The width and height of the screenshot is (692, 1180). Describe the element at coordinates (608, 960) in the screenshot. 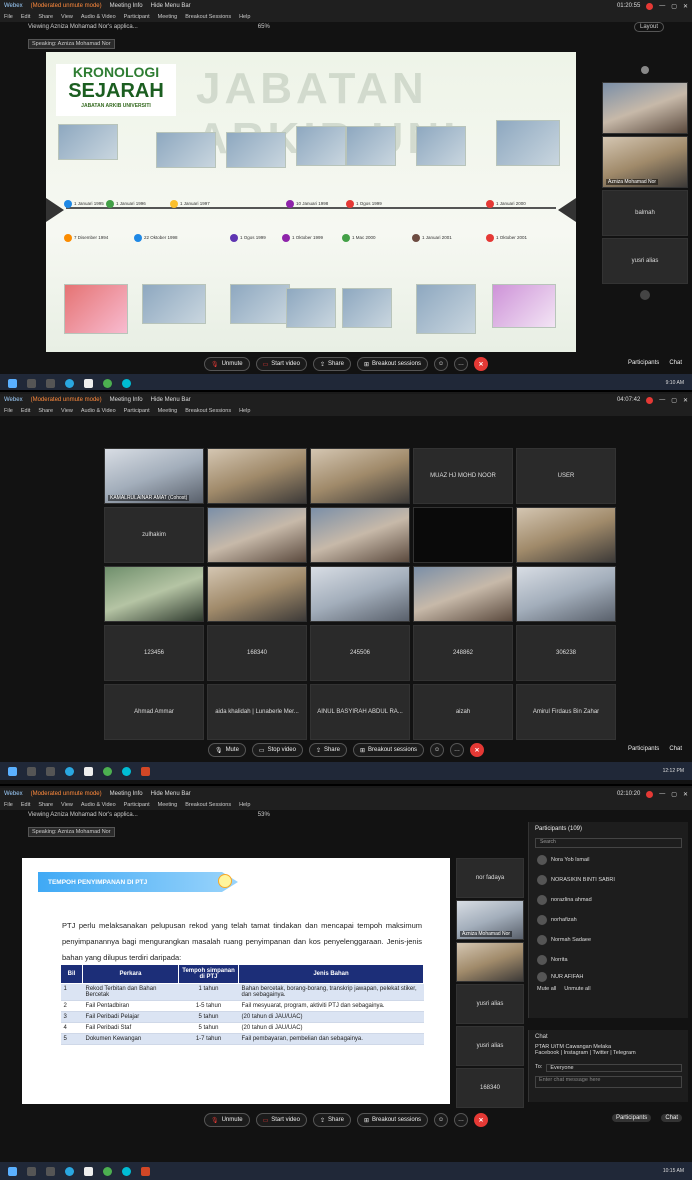

I see `participant-row: Norrita` at that location.